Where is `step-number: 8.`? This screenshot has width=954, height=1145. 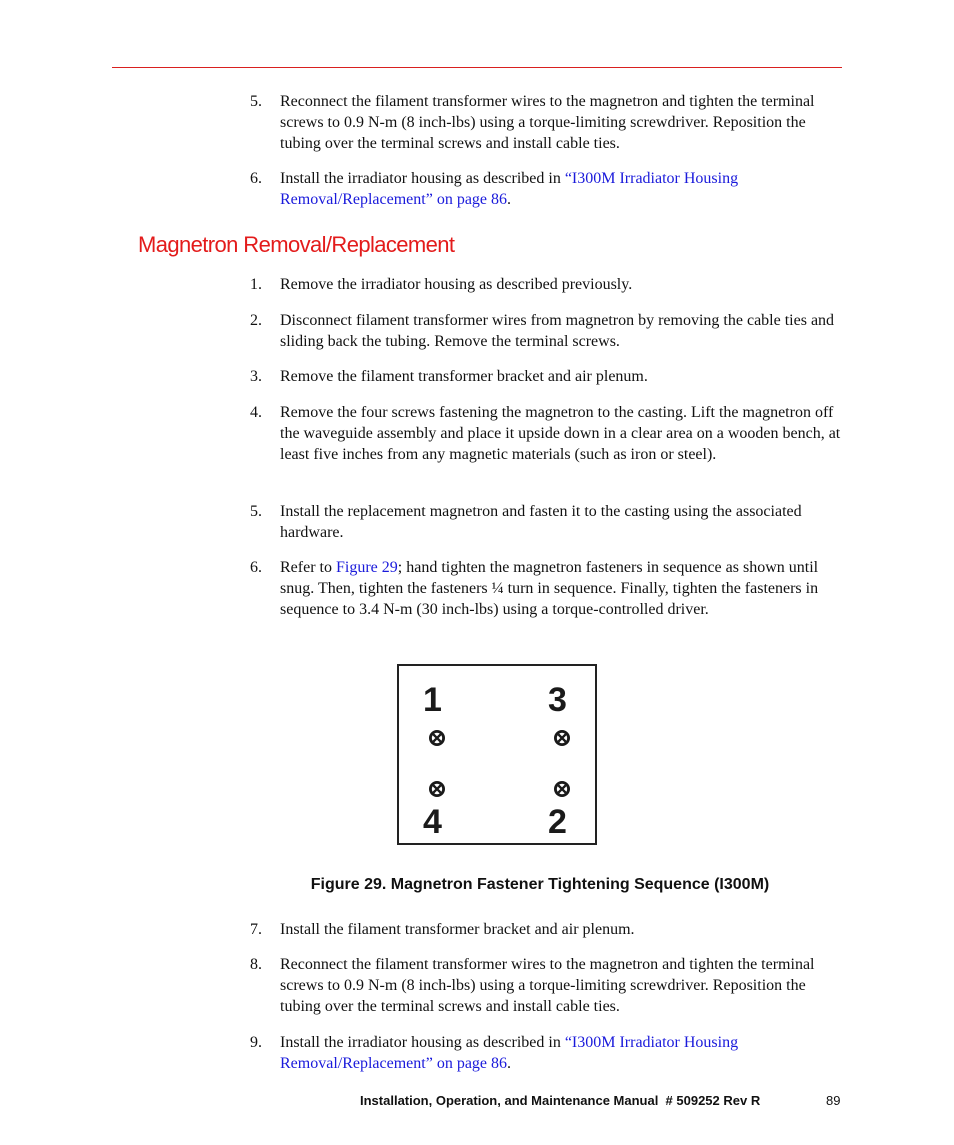 step-number: 8. is located at coordinates (256, 964).